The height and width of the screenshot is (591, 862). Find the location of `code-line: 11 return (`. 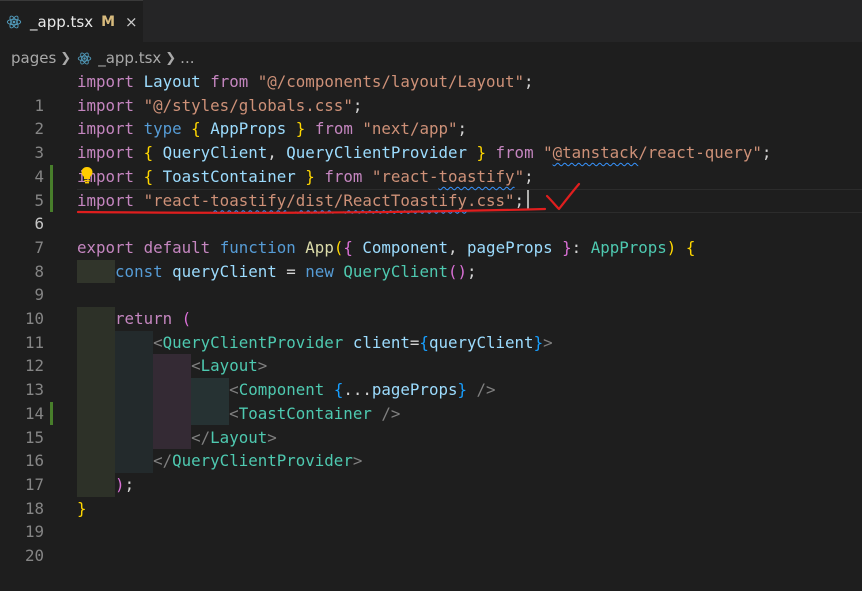

code-line: 11 return ( is located at coordinates (431, 329).